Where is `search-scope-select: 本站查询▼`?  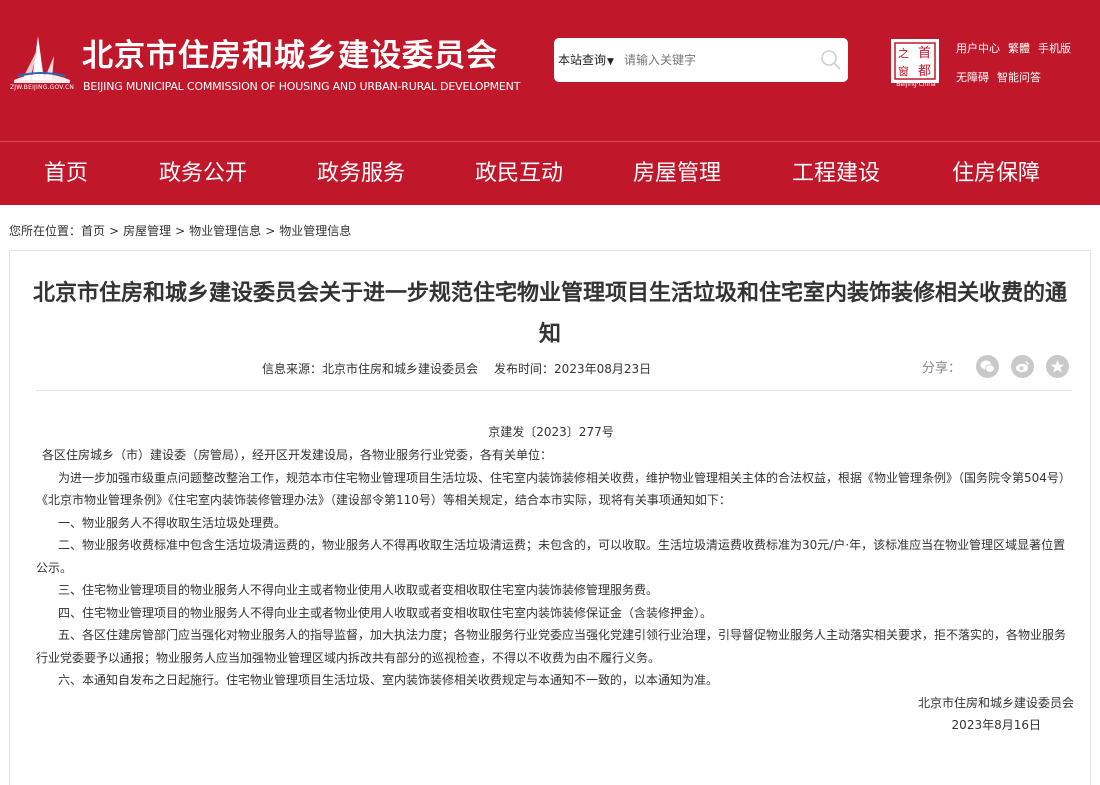
search-scope-select: 本站查询▼ is located at coordinates (586, 59).